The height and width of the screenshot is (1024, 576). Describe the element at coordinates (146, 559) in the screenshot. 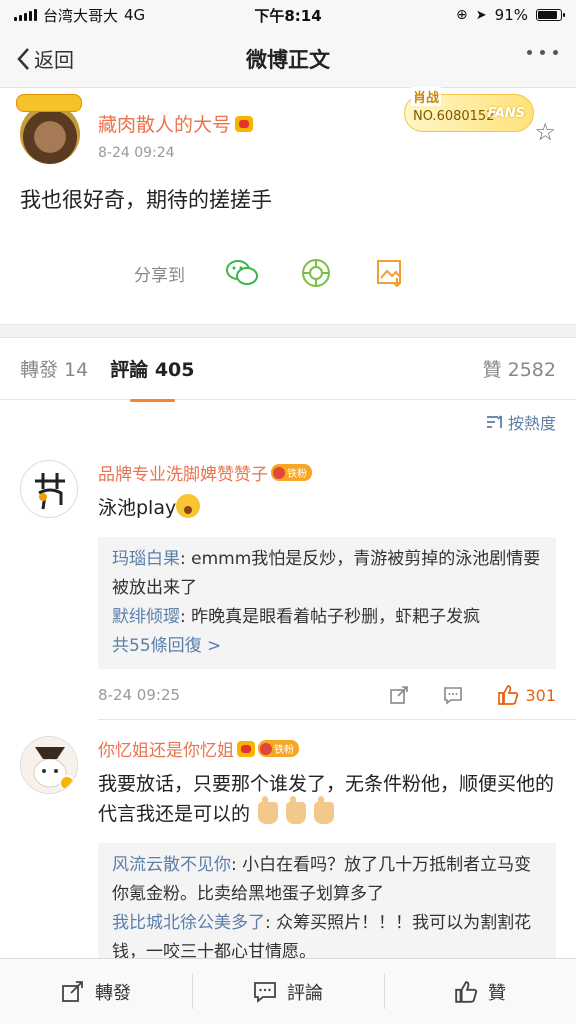

I see `reply-author: 玛瑙白果` at that location.